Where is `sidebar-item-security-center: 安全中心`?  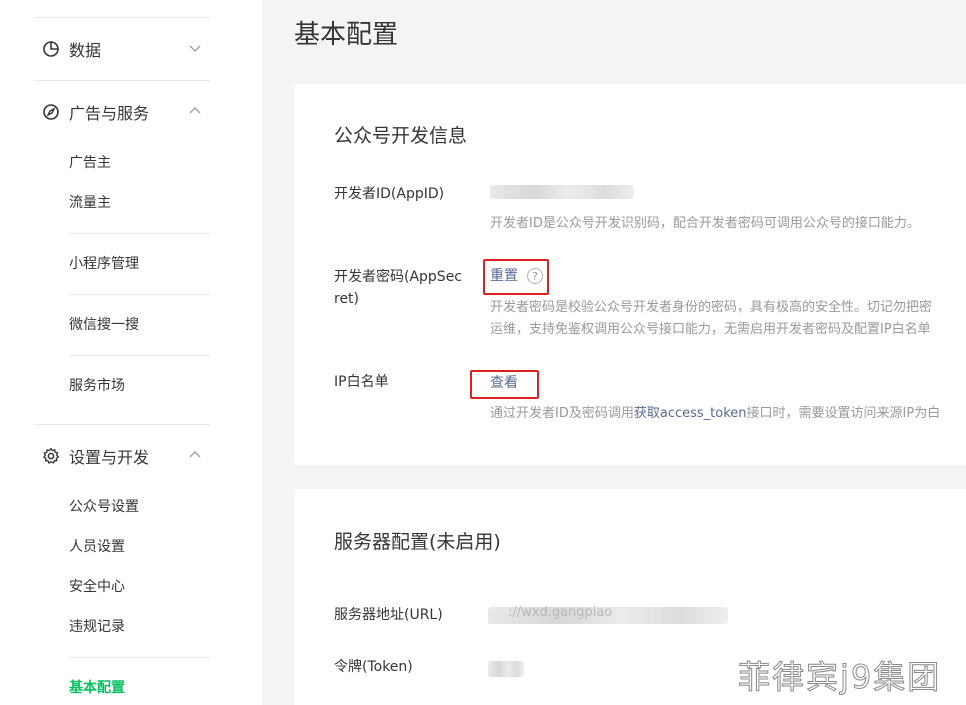 sidebar-item-security-center: 安全中心 is located at coordinates (97, 587).